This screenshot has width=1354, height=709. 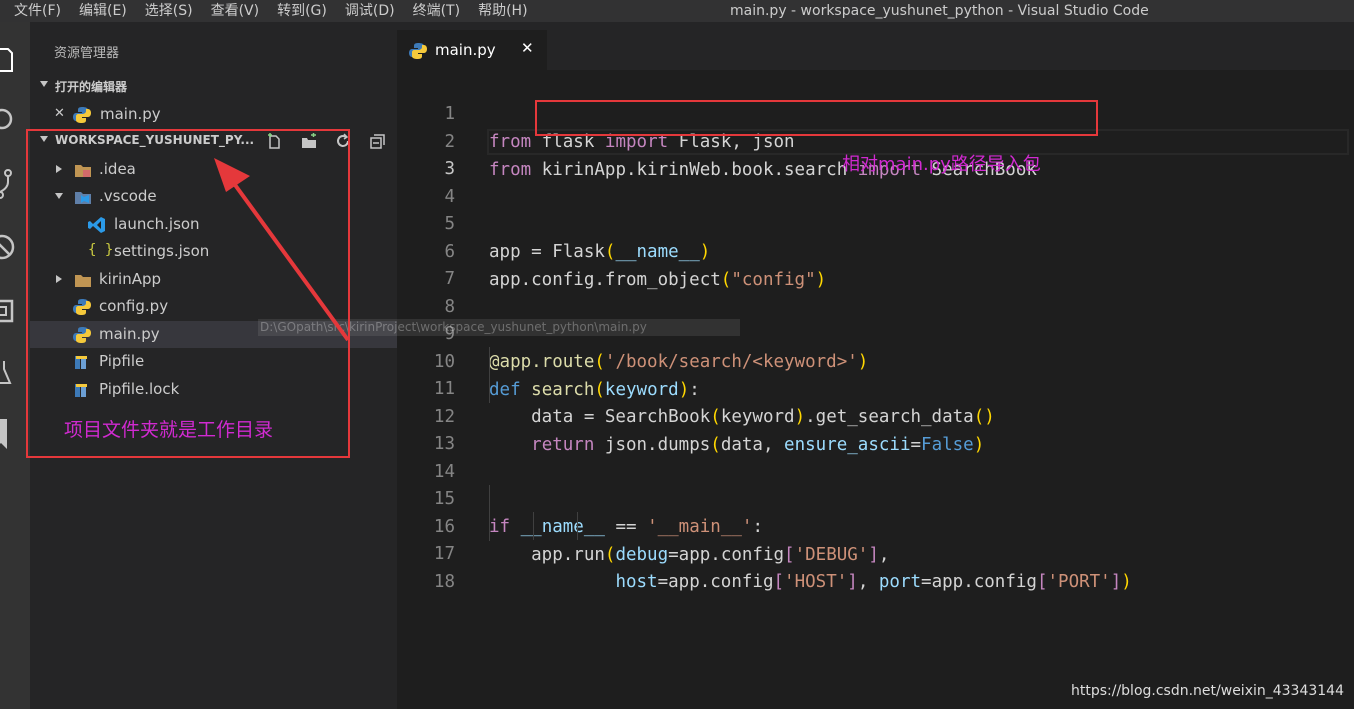 I want to click on tab-main-py: main.py ✕, so click(x=472, y=51).